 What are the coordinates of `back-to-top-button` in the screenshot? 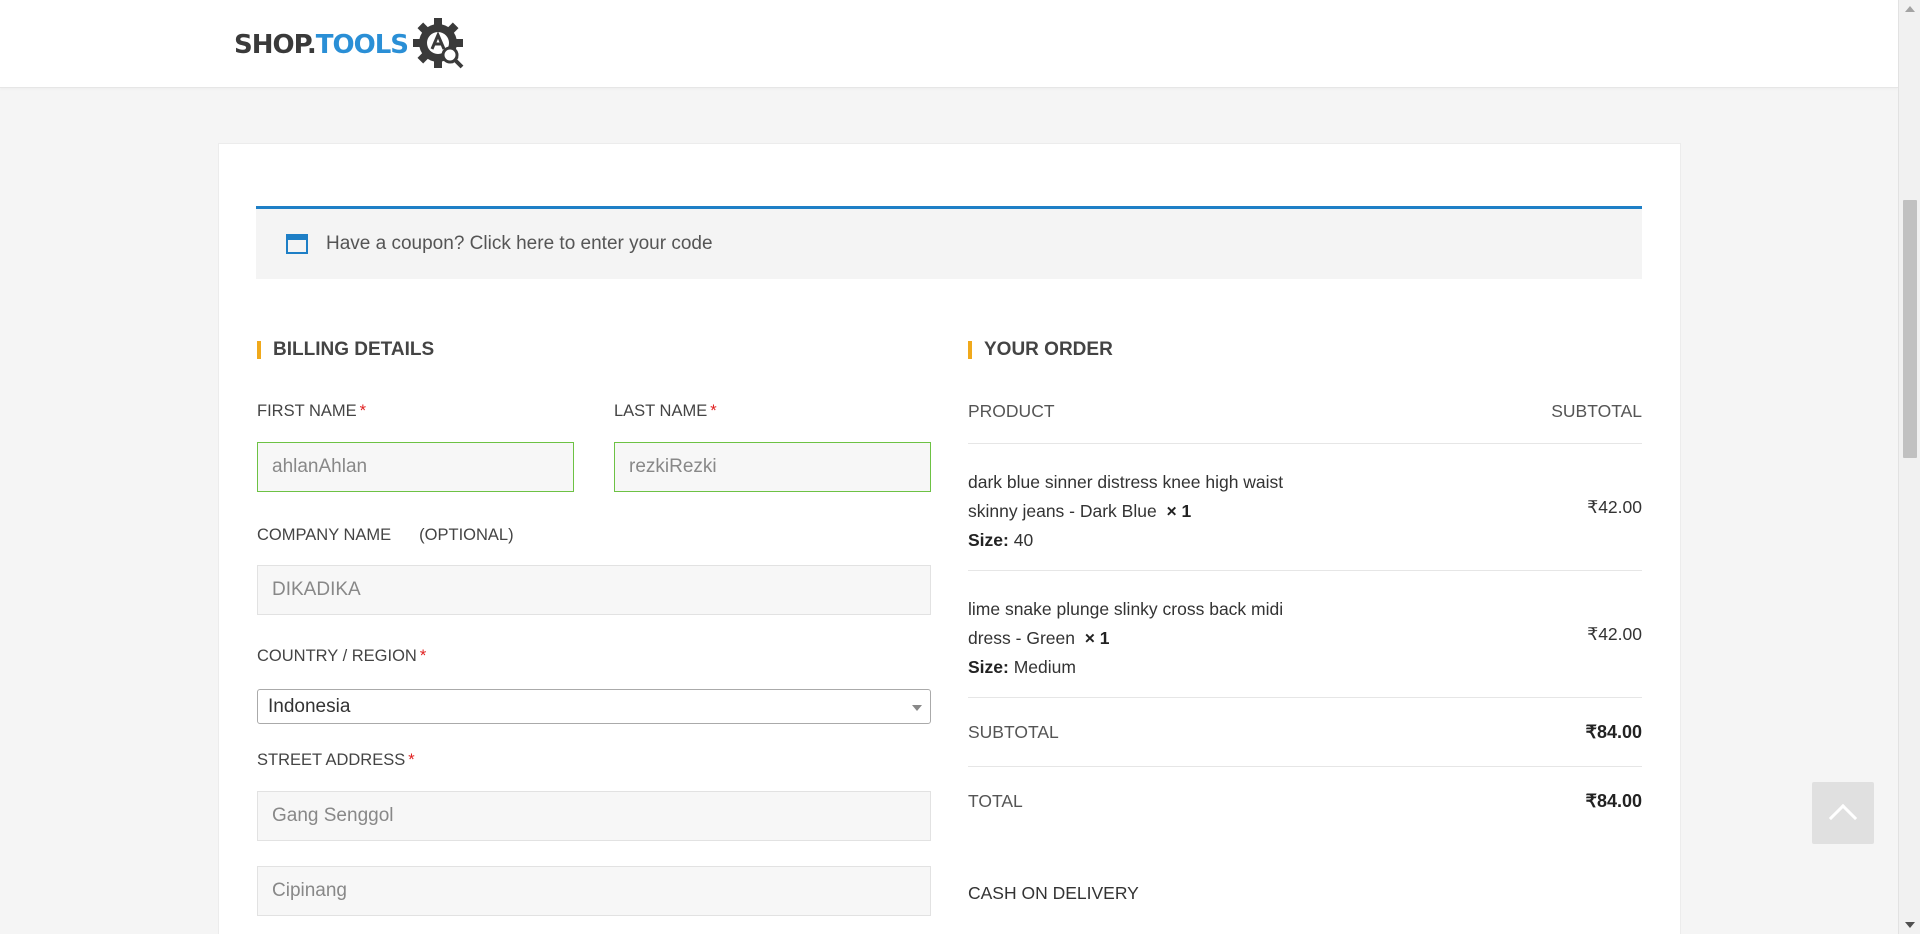 It's located at (1843, 813).